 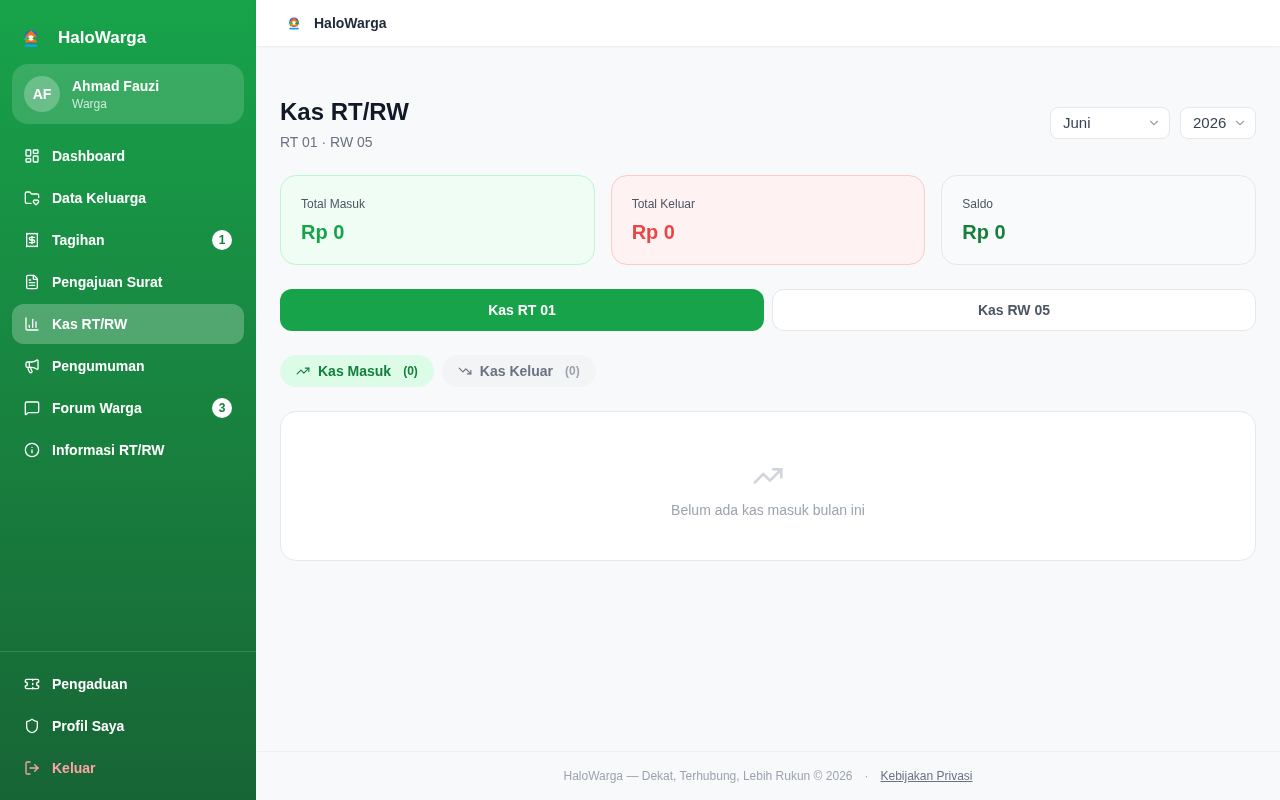 What do you see at coordinates (32, 282) in the screenshot?
I see `document-icon` at bounding box center [32, 282].